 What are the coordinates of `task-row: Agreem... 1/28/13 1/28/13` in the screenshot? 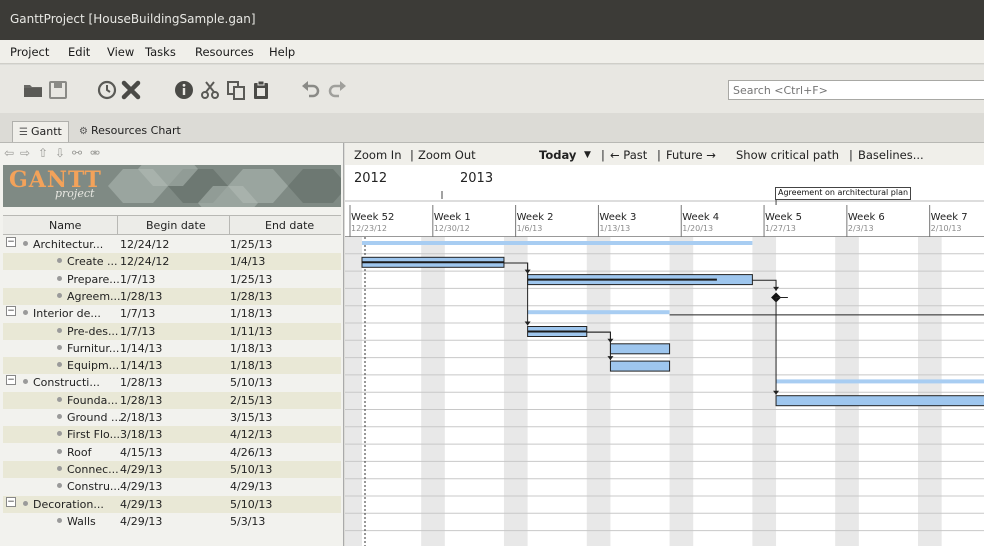 It's located at (172, 296).